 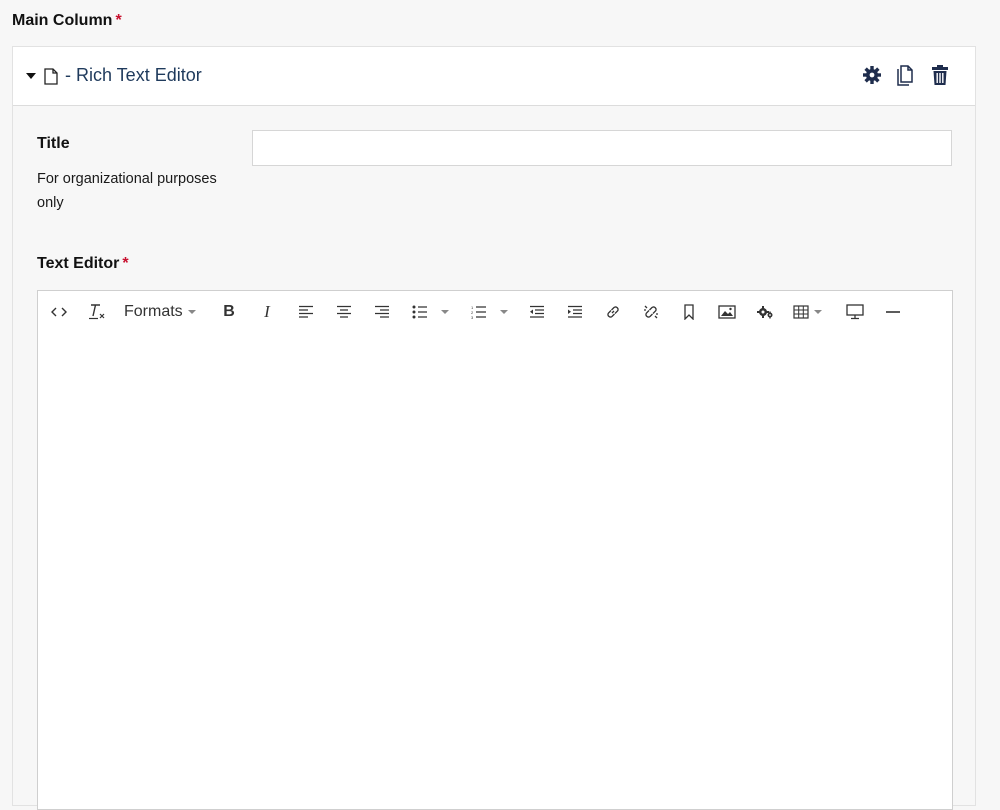 I want to click on image-icon, so click(x=727, y=312).